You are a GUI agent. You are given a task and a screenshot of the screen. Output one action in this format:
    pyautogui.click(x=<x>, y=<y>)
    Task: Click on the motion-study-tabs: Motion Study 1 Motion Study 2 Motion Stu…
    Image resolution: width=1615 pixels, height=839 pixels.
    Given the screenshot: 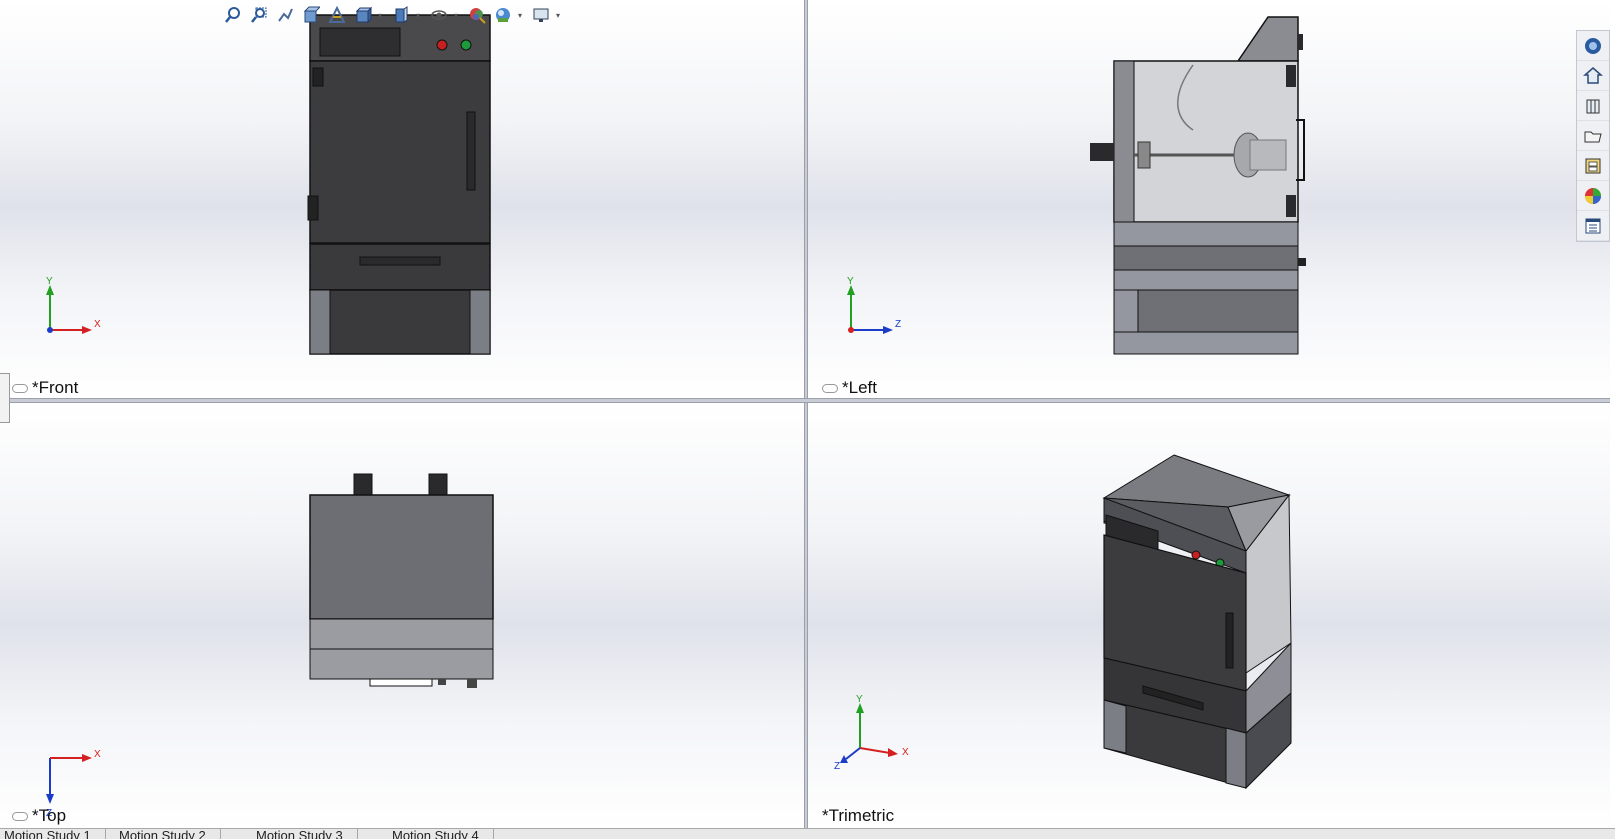 What is the action you would take?
    pyautogui.click(x=807, y=833)
    